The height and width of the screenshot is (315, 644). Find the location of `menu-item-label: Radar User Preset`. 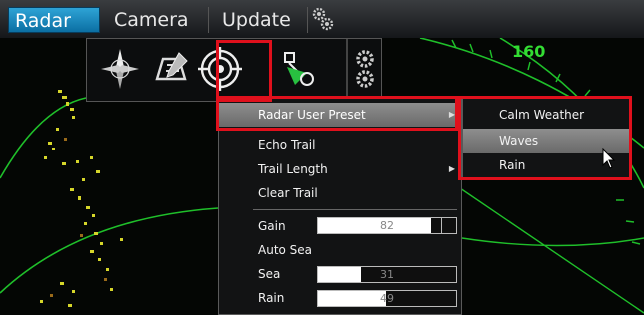

menu-item-label: Radar User Preset is located at coordinates (312, 115).